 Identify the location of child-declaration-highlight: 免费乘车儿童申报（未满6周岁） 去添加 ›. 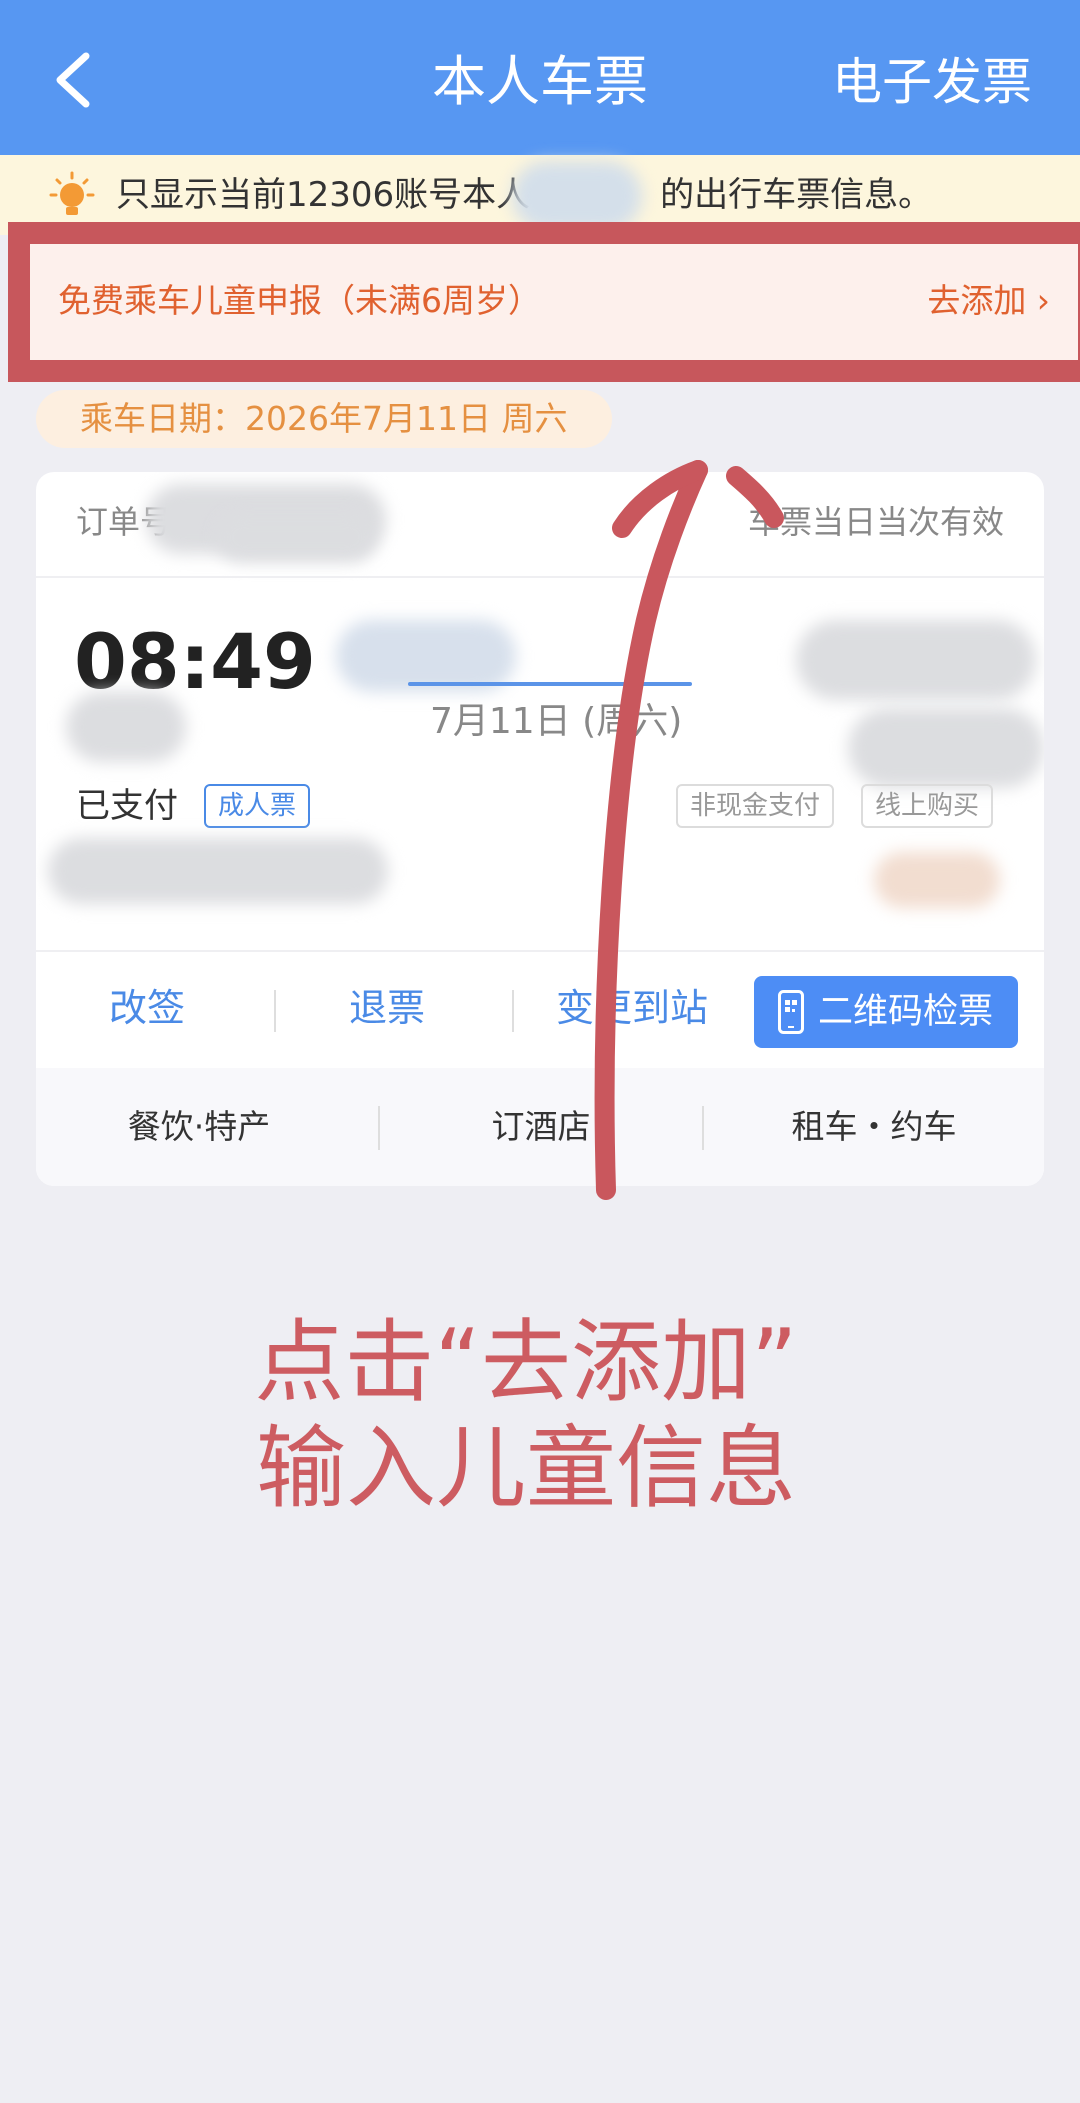
(544, 302).